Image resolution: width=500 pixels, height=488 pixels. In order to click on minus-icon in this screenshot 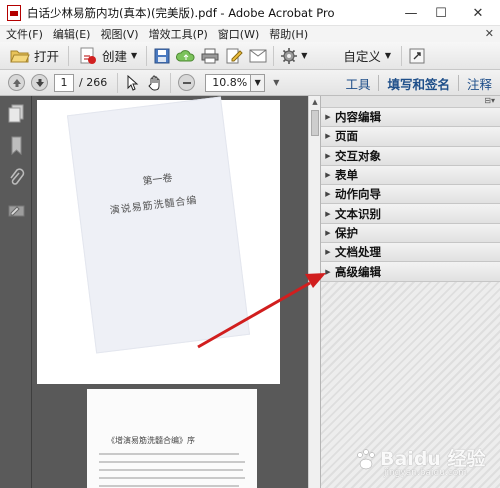, I will do `click(186, 82)`.